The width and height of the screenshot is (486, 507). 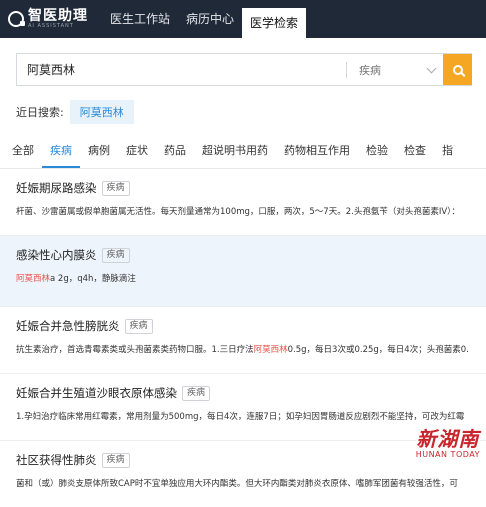 What do you see at coordinates (16, 19) in the screenshot?
I see `logo-icon` at bounding box center [16, 19].